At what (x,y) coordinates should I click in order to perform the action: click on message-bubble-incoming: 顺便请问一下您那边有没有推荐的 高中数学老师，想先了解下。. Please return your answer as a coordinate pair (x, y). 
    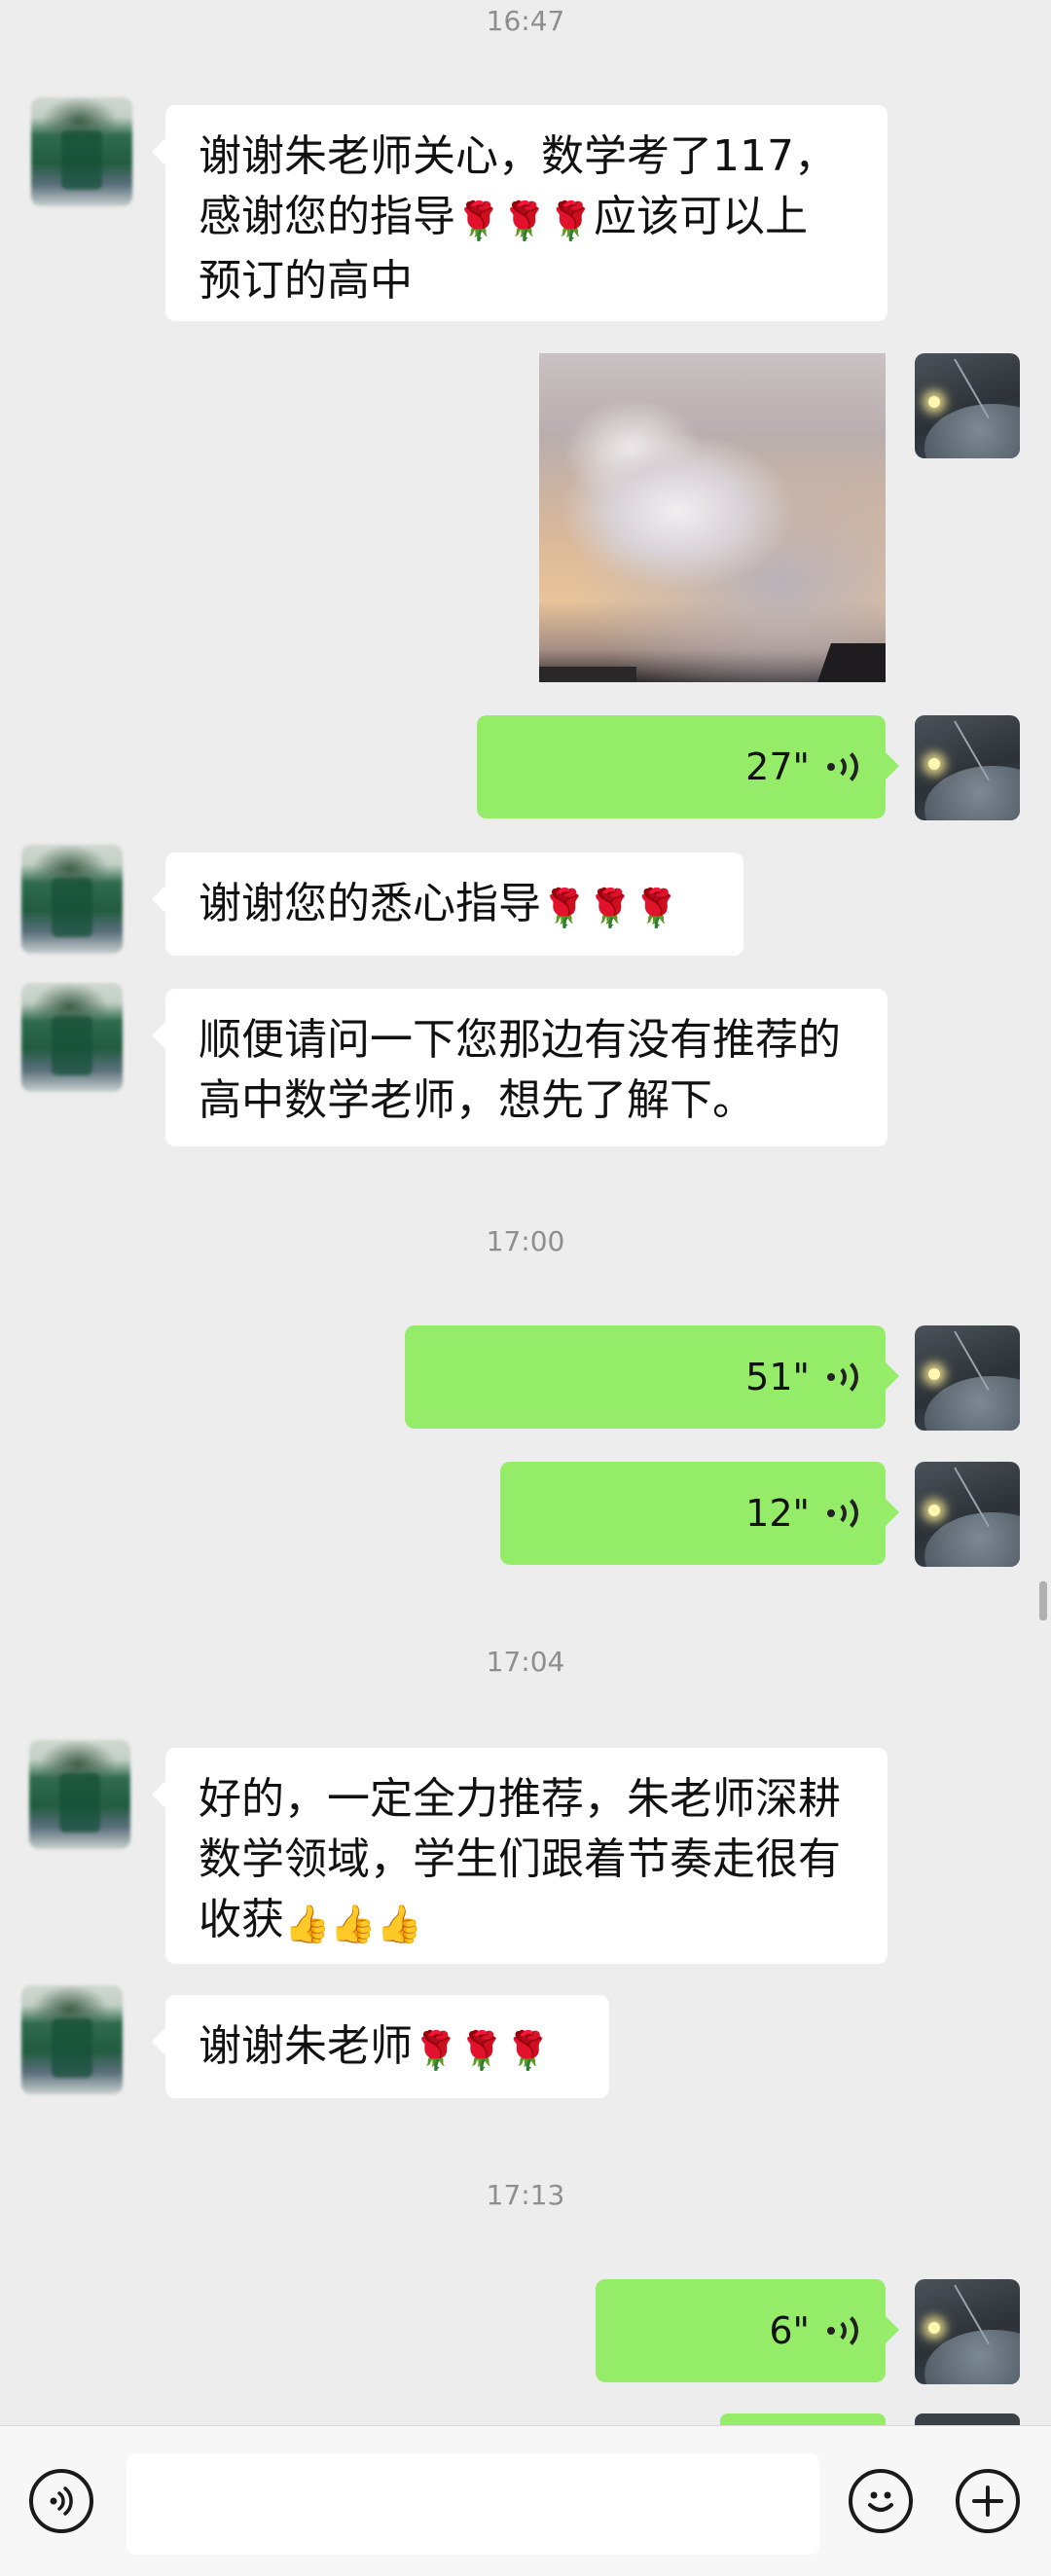
    Looking at the image, I should click on (520, 1067).